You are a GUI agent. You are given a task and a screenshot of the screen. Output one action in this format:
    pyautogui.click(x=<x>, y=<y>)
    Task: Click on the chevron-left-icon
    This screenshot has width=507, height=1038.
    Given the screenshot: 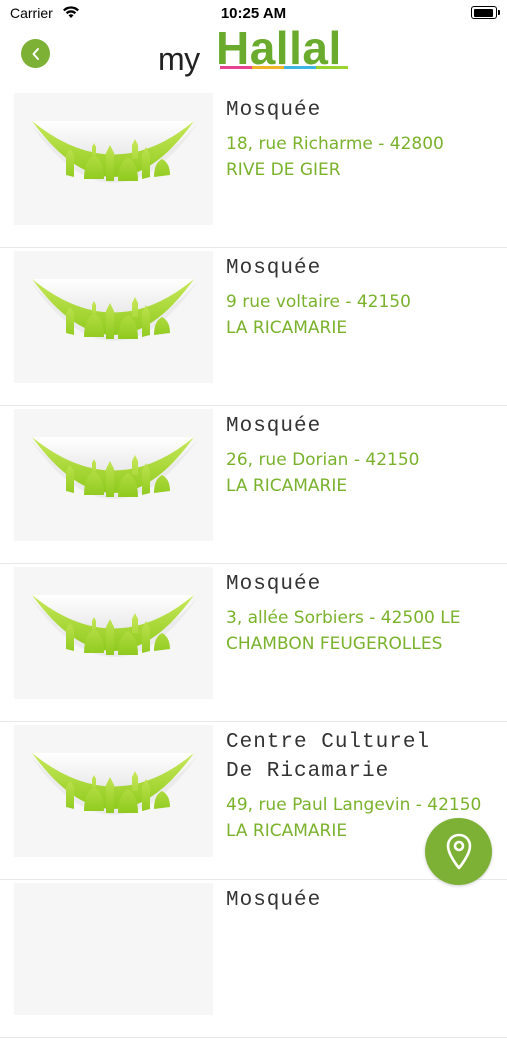 What is the action you would take?
    pyautogui.click(x=35, y=53)
    